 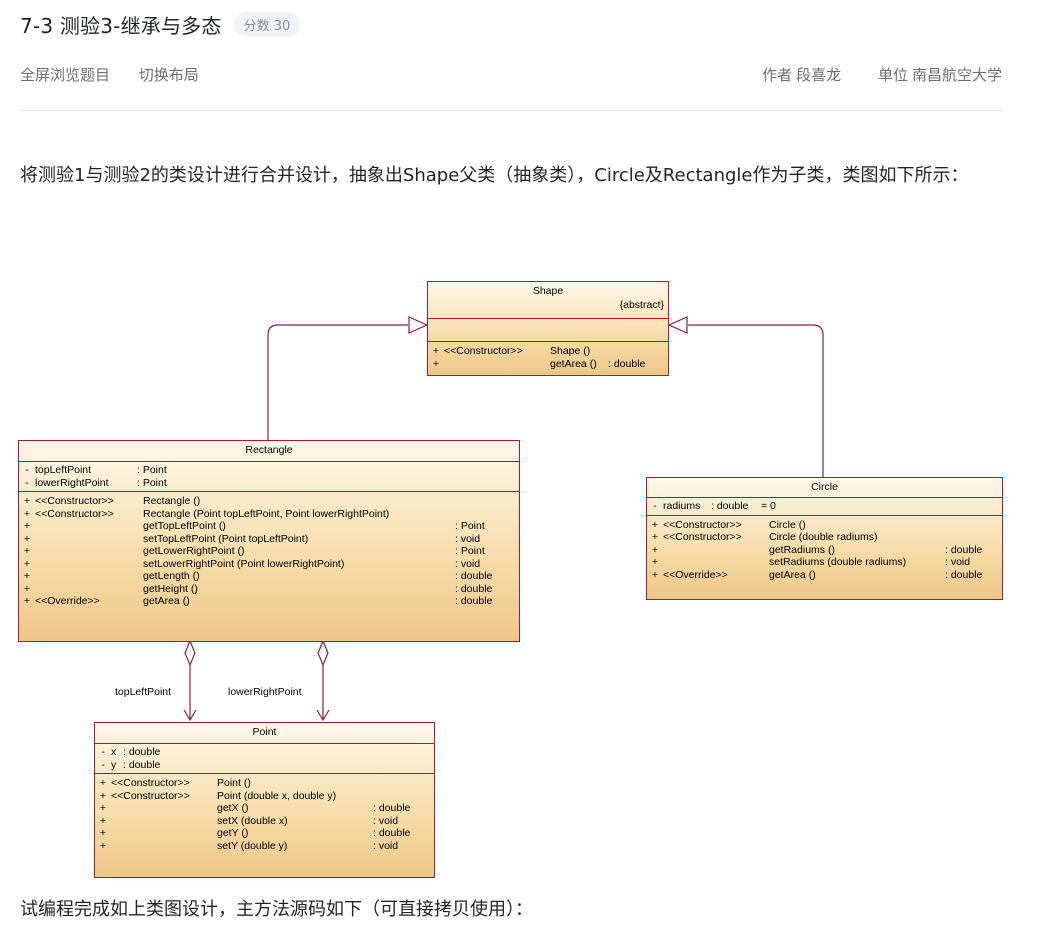 I want to click on op-name: setY (double y), so click(x=252, y=845).